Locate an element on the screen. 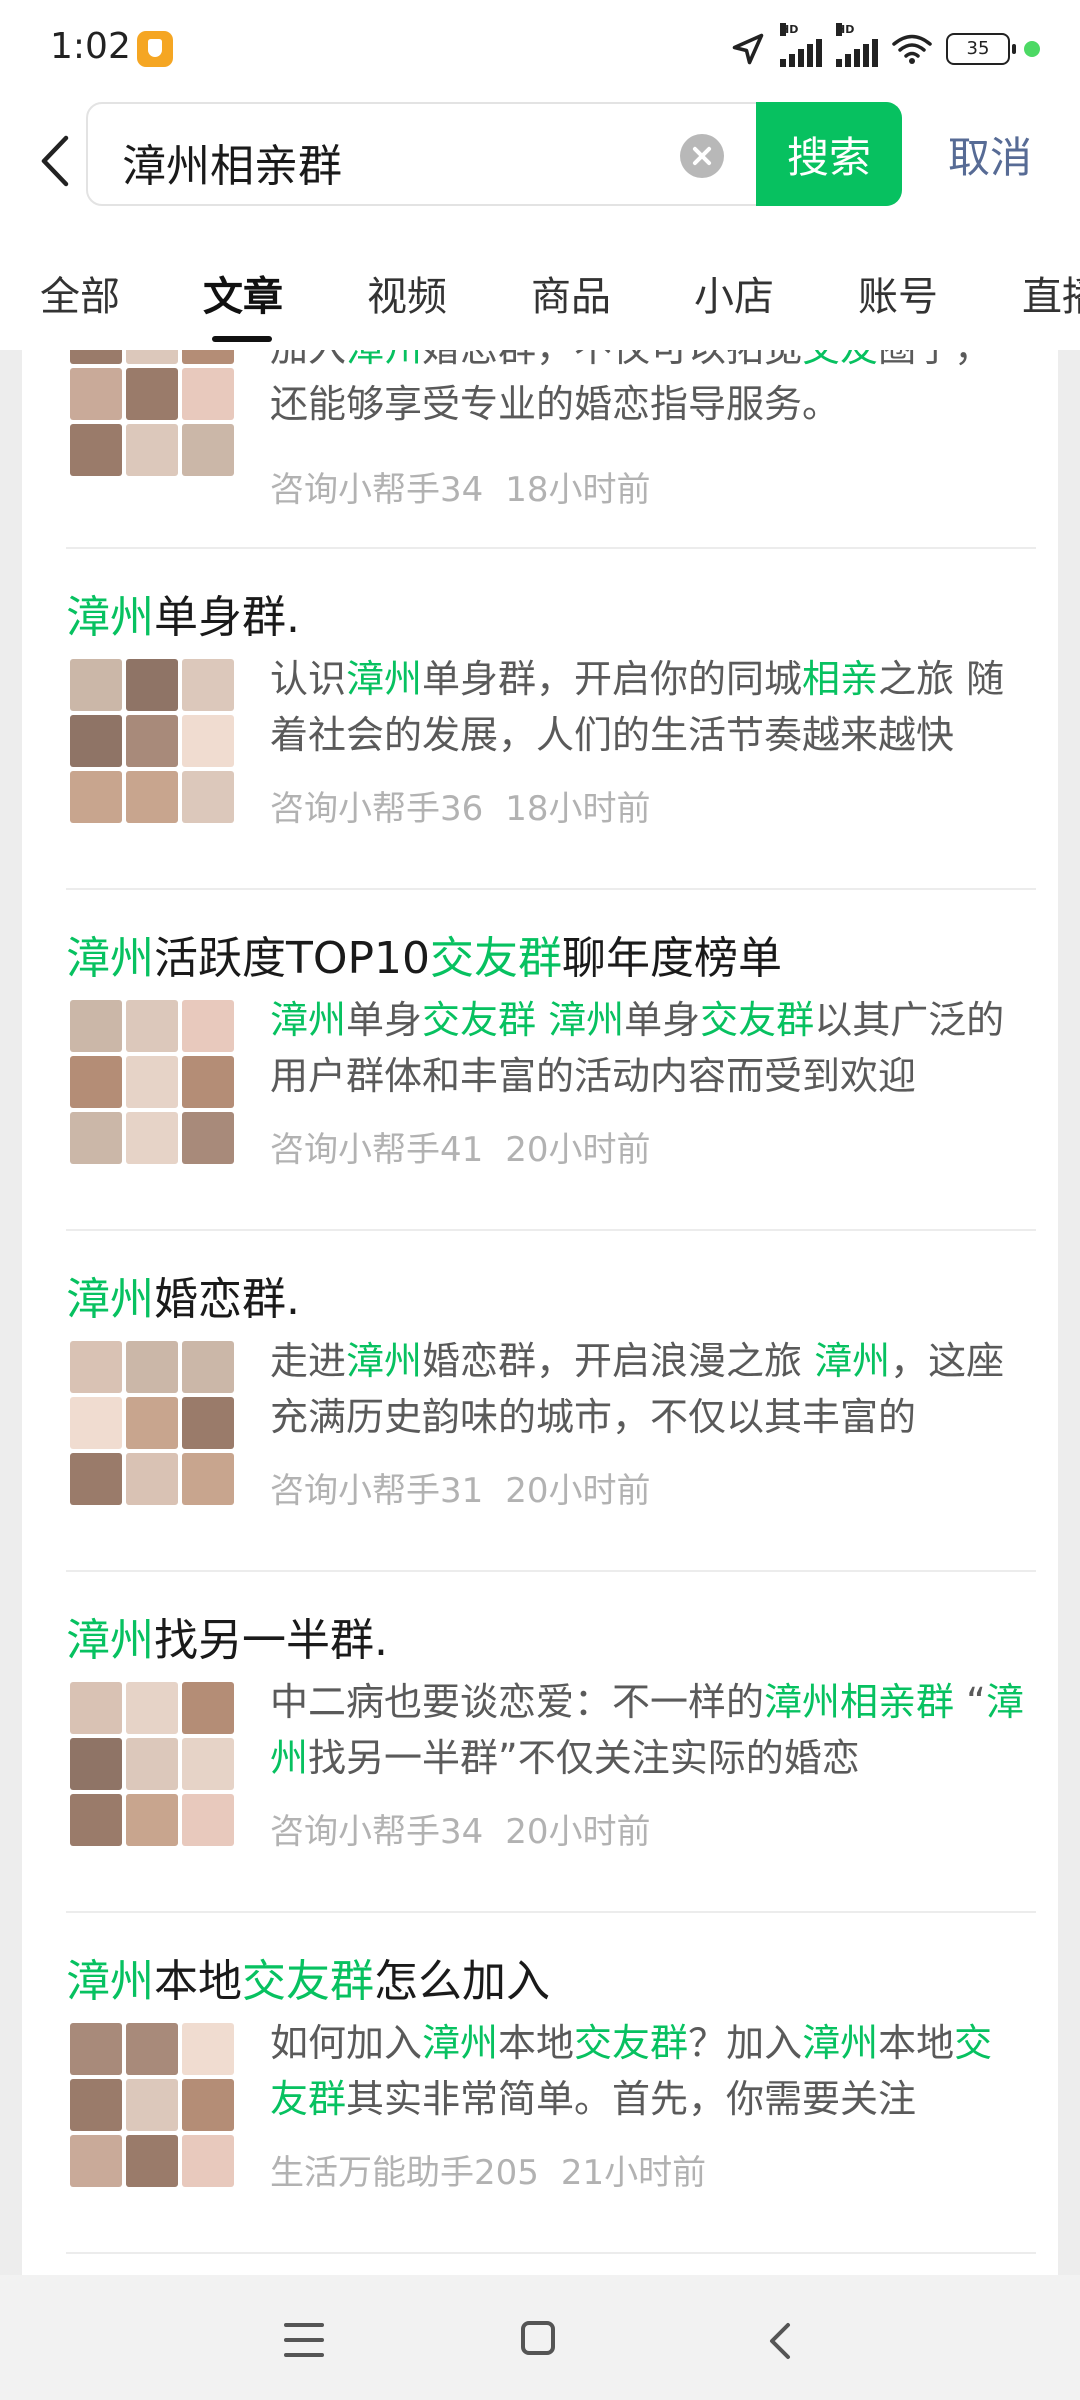 Image resolution: width=1080 pixels, height=2400 pixels. wifi-icon is located at coordinates (912, 49).